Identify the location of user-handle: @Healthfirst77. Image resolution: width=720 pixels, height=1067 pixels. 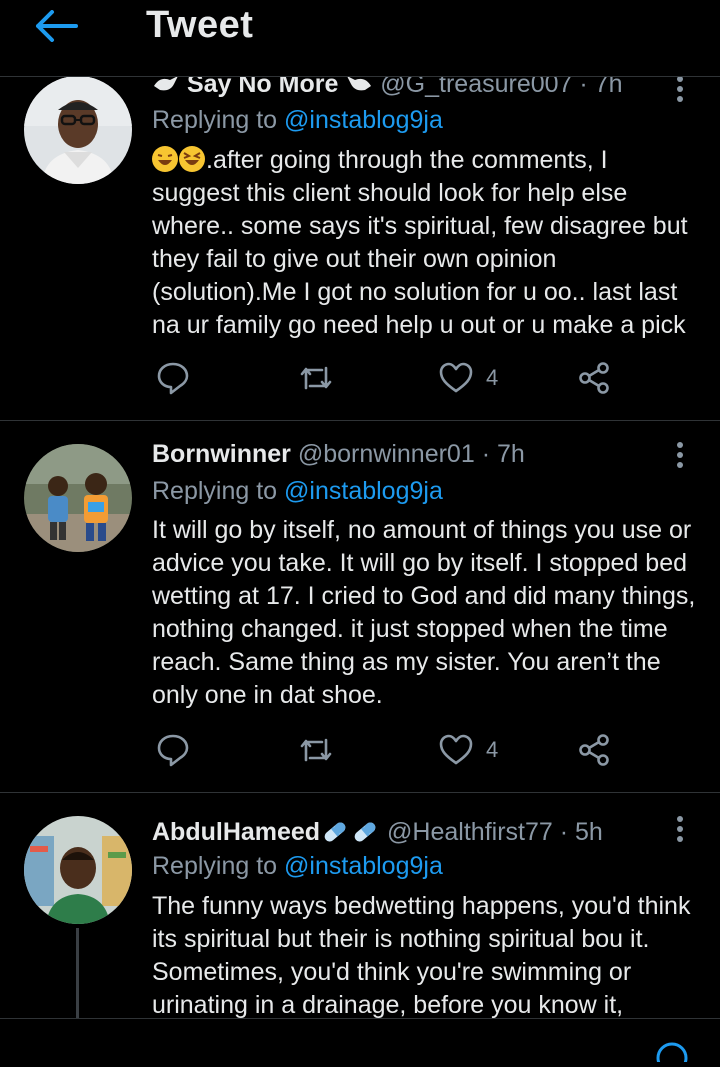
(470, 832).